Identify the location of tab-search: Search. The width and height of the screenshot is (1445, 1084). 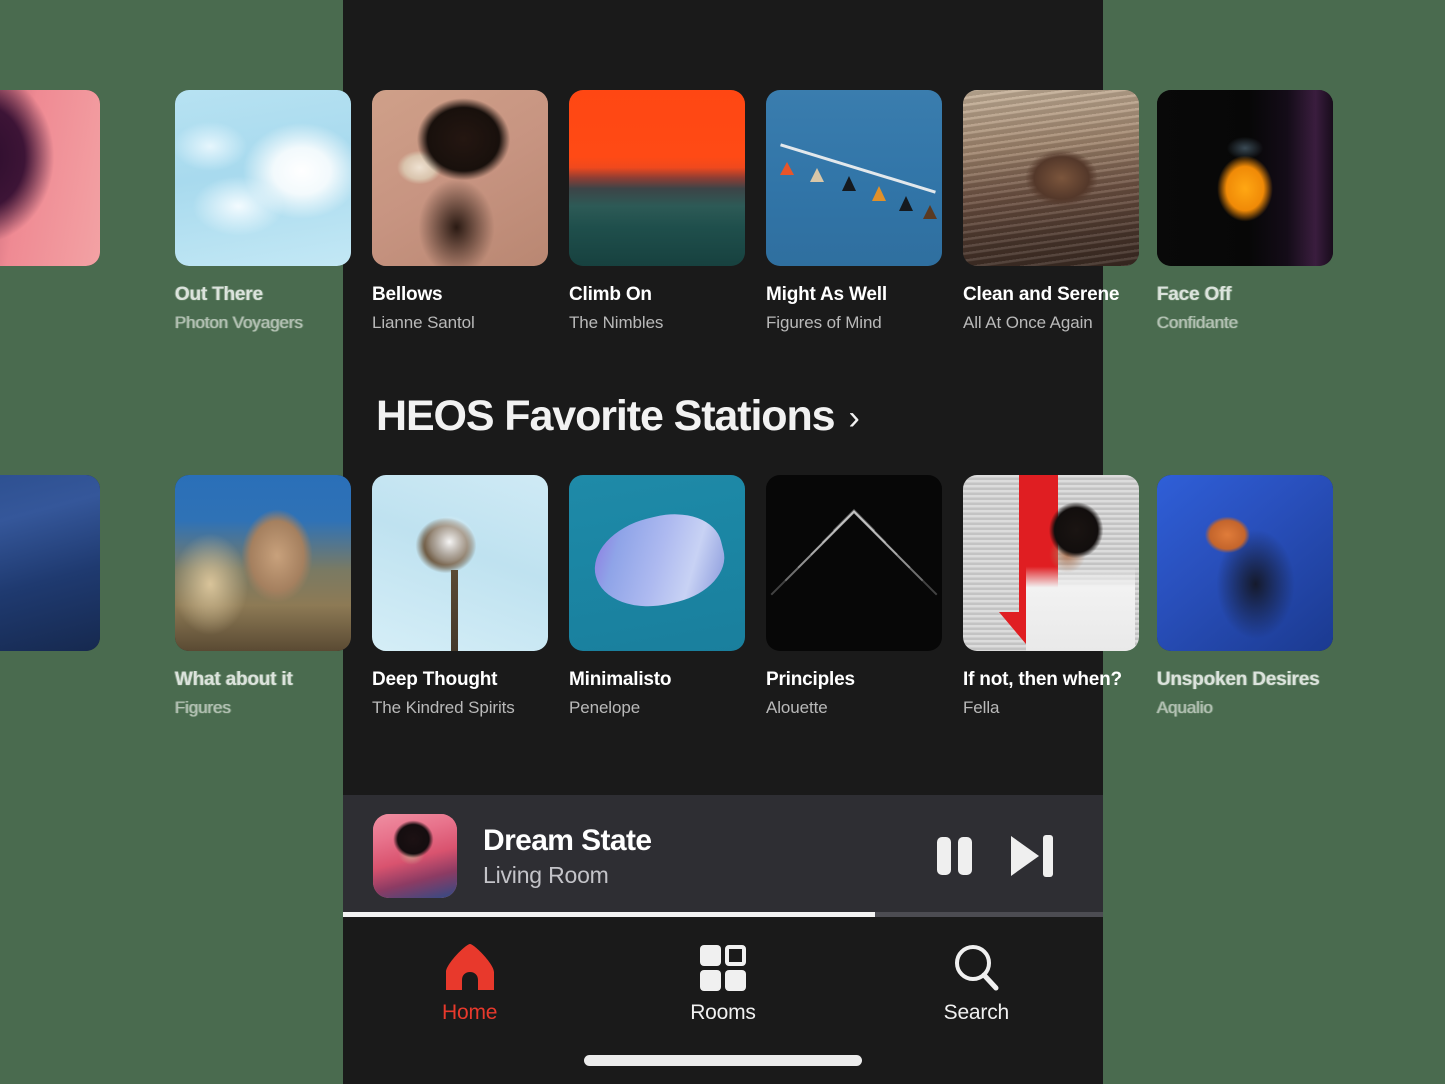
(976, 971).